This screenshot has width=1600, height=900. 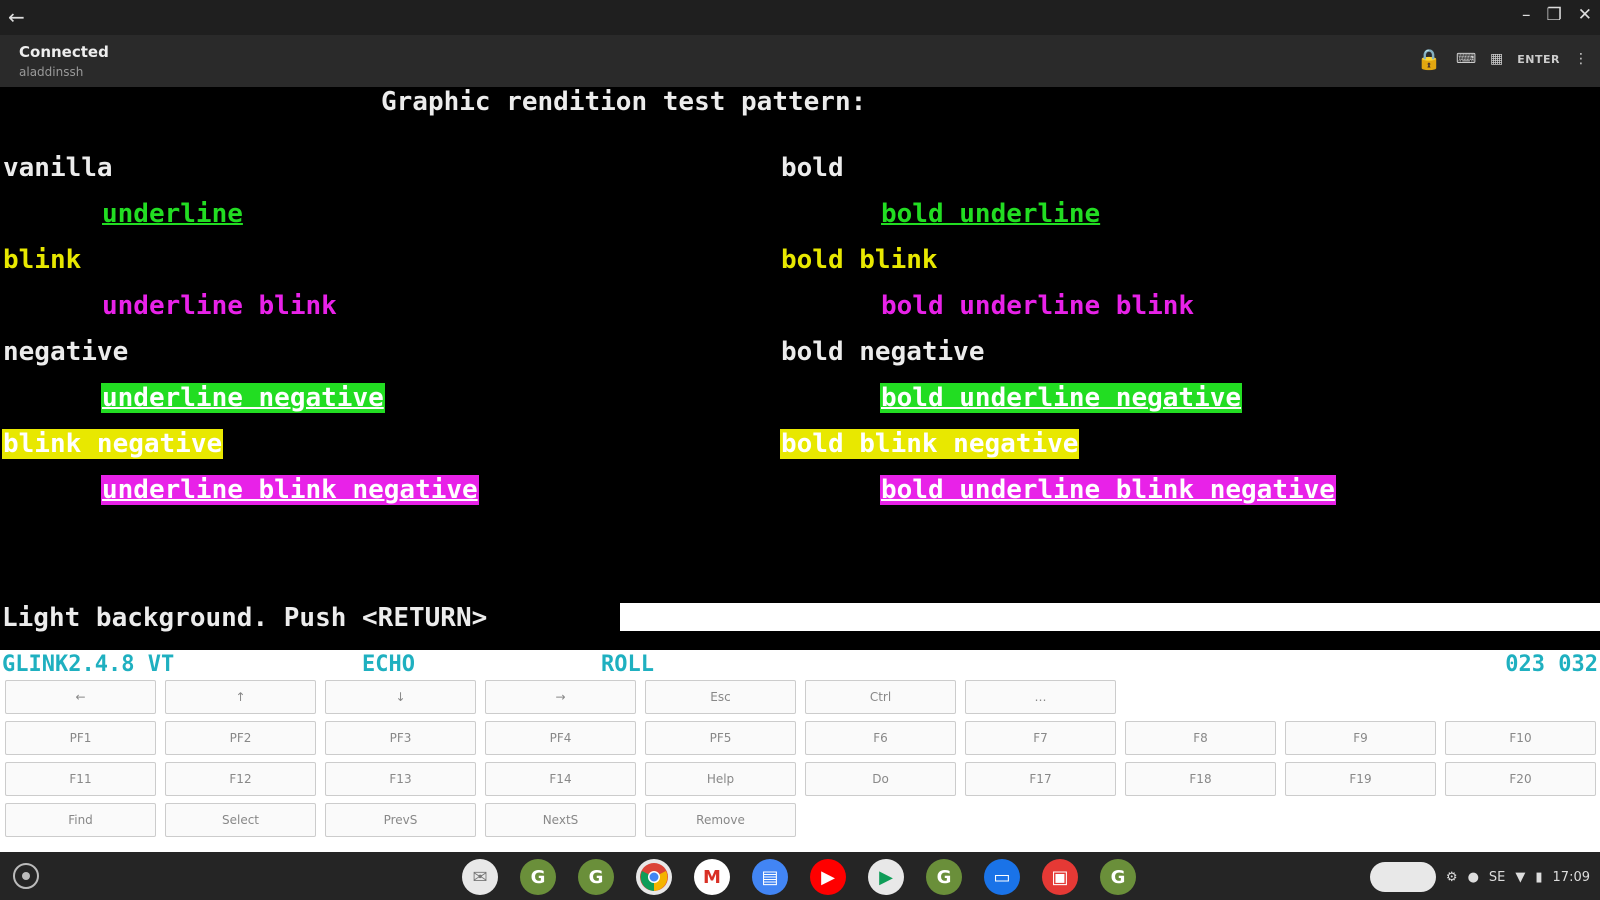 What do you see at coordinates (800, 17) in the screenshot?
I see `window-titlebar: ← – ❐ ✕` at bounding box center [800, 17].